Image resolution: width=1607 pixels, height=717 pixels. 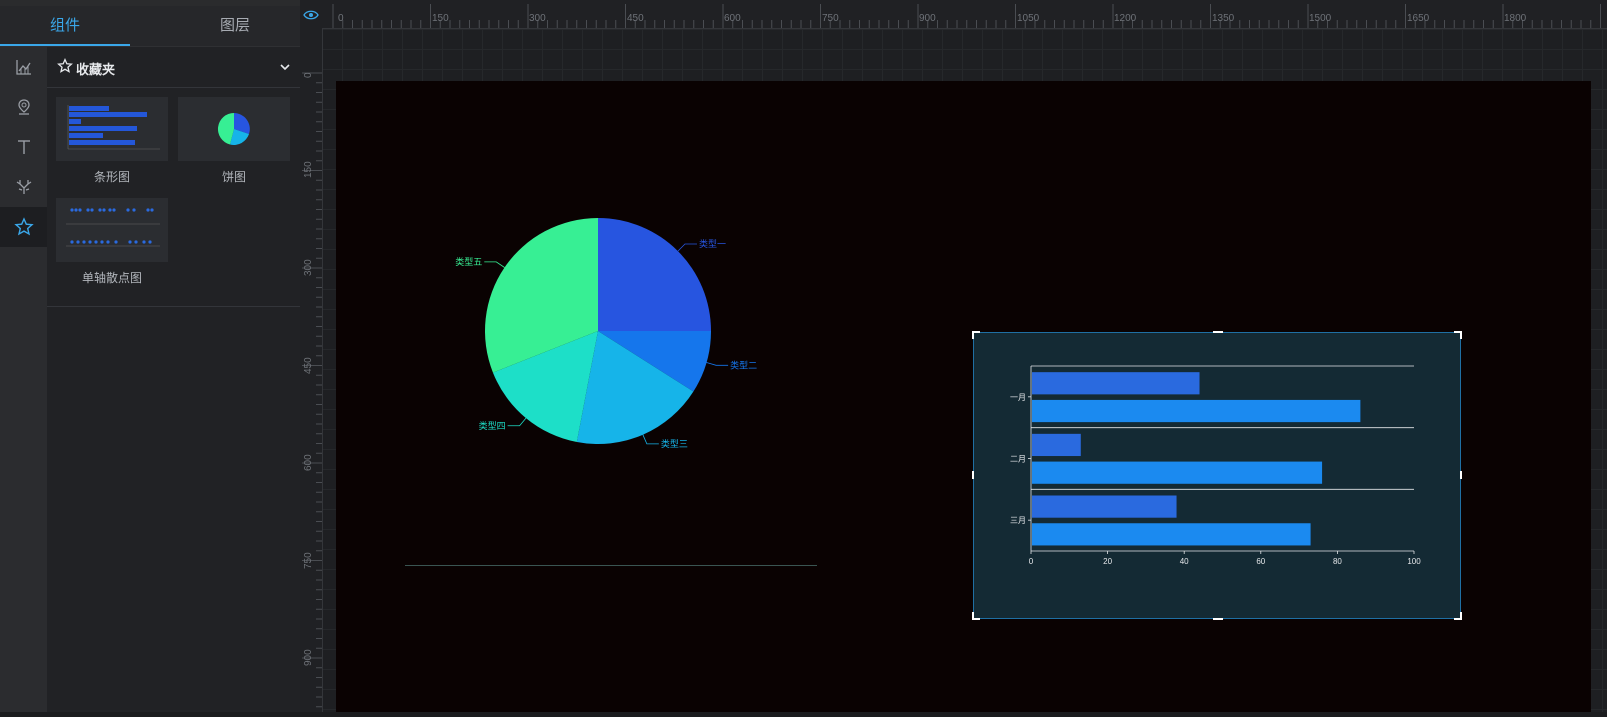 I want to click on star-outline-icon, so click(x=65, y=68).